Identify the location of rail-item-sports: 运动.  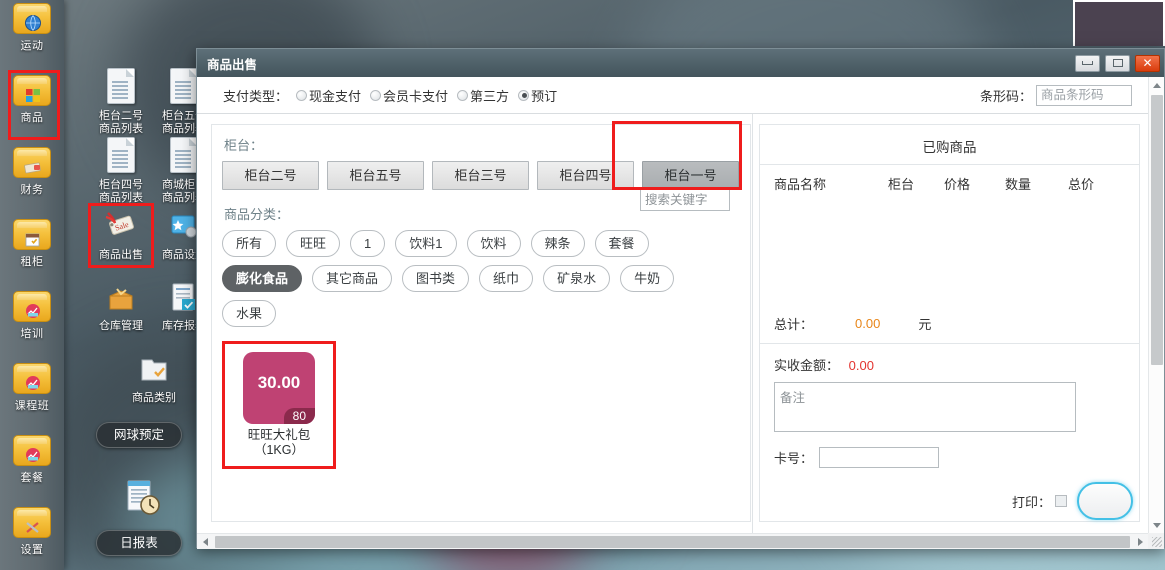
(32, 35).